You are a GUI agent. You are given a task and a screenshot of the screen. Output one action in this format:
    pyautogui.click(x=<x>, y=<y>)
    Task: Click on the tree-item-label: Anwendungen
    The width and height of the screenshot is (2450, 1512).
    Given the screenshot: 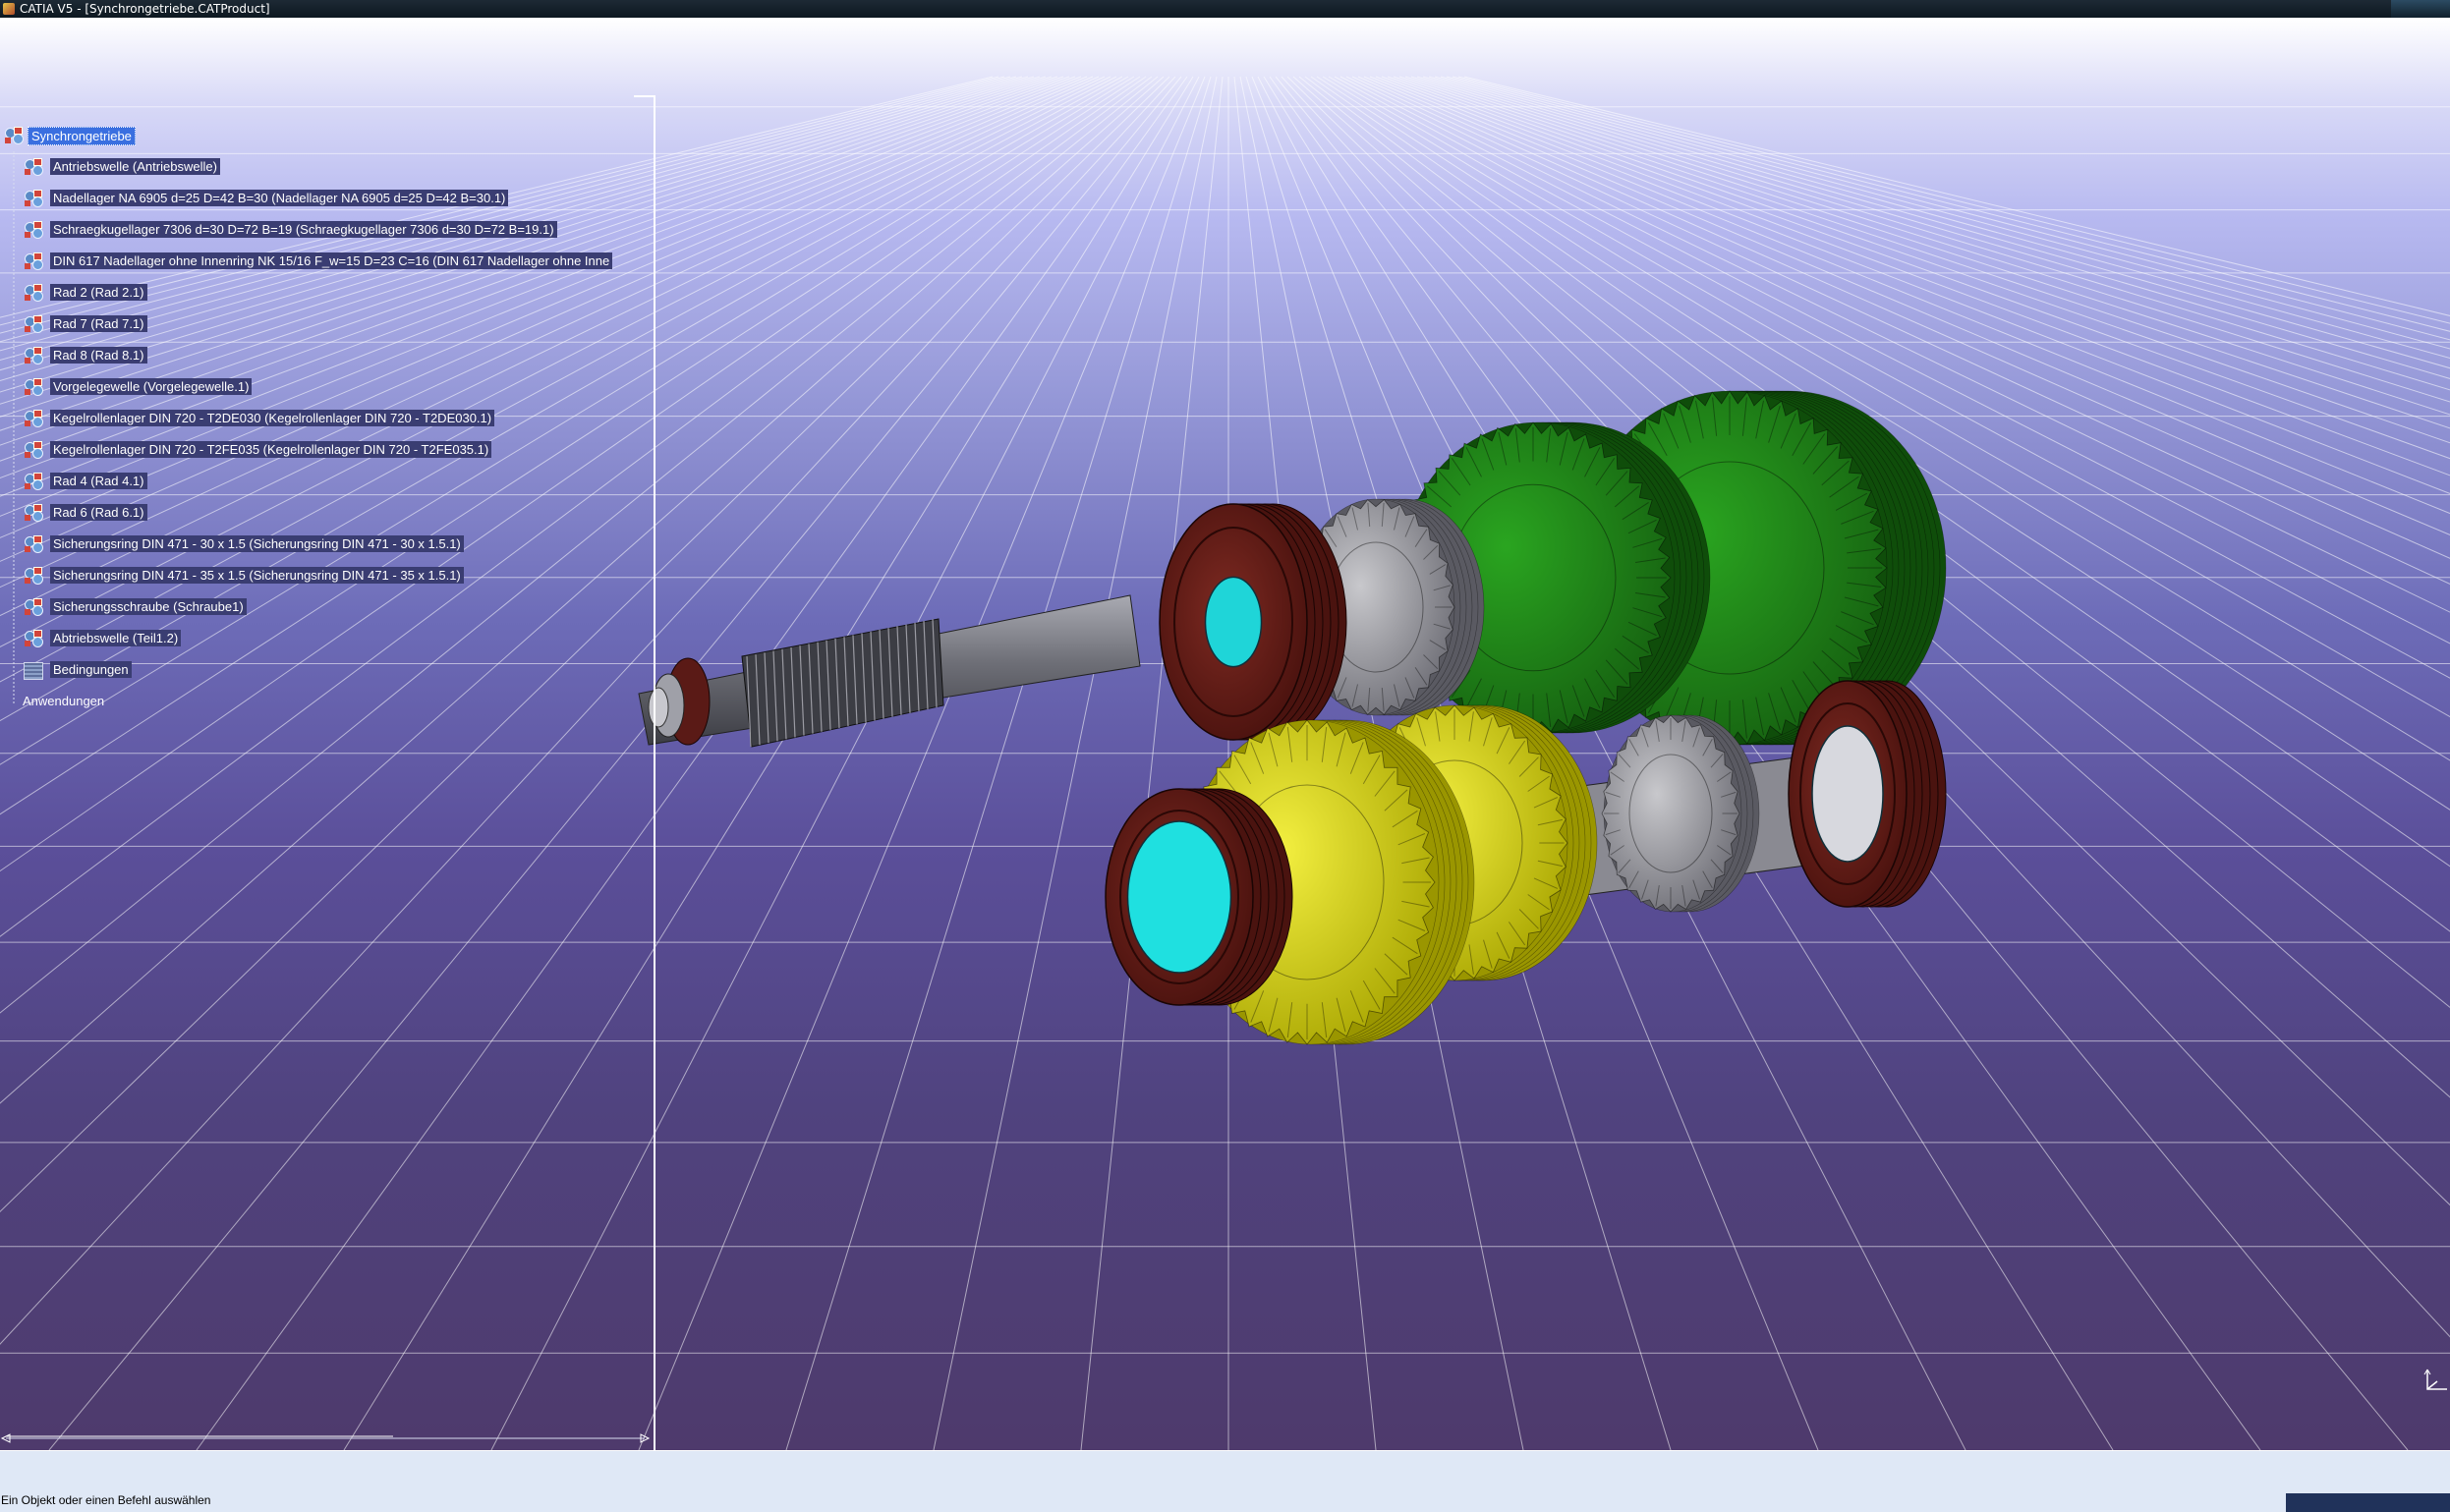 What is the action you would take?
    pyautogui.click(x=64, y=701)
    